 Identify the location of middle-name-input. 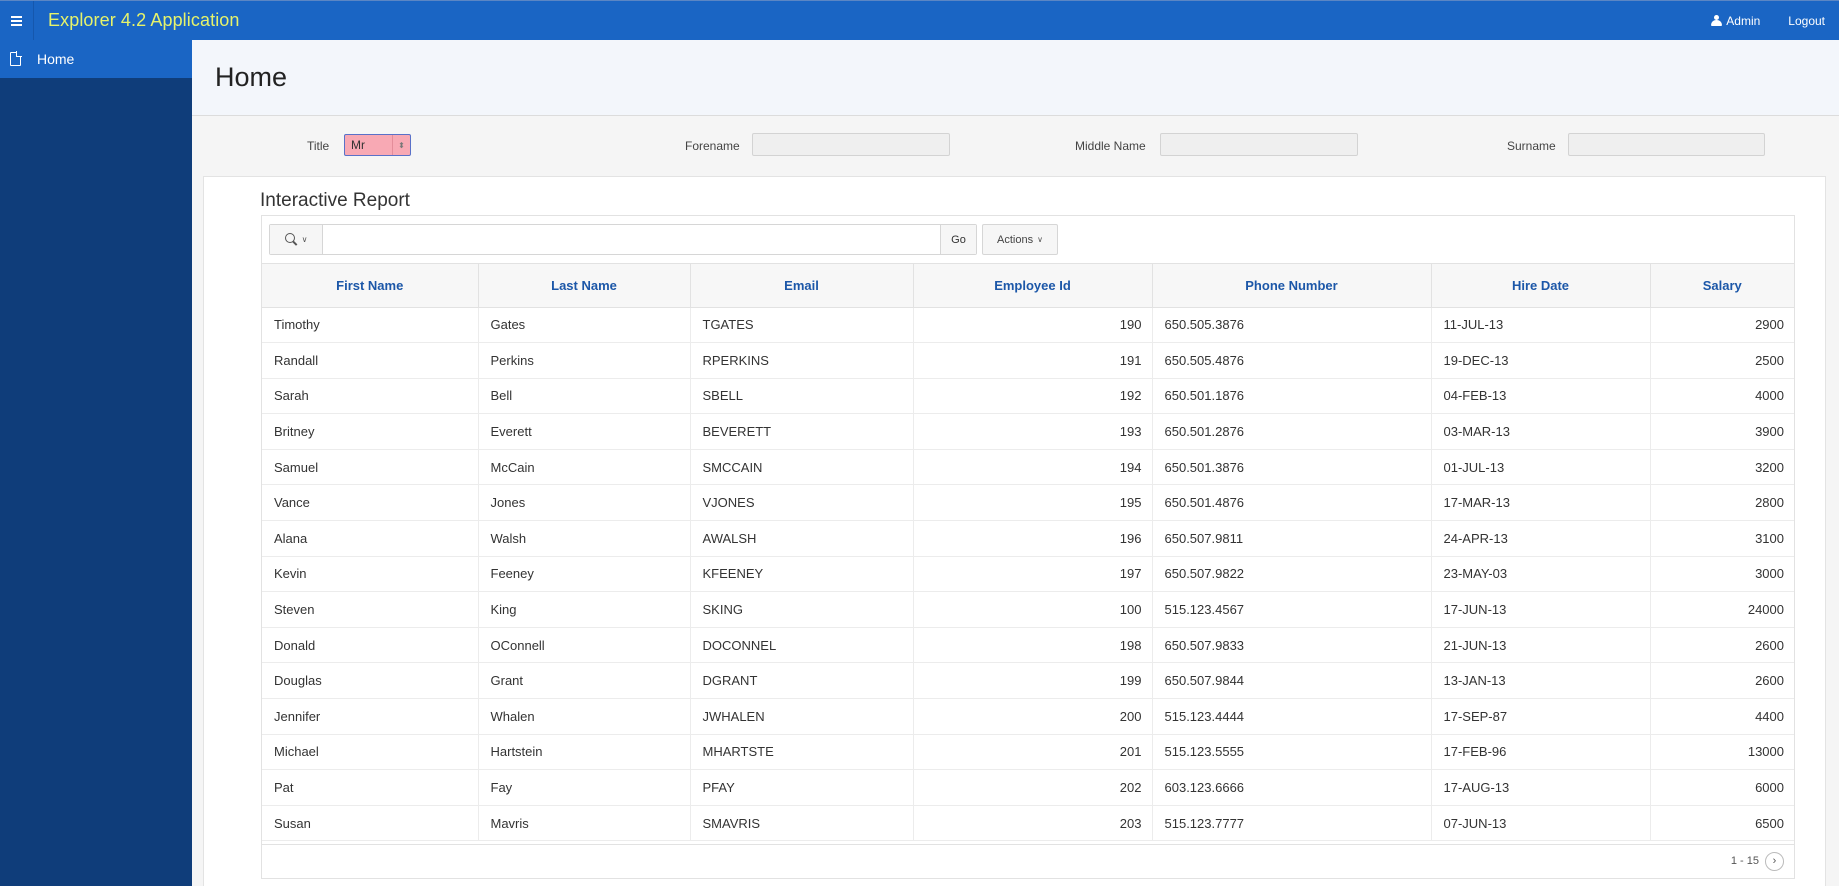
(1259, 144).